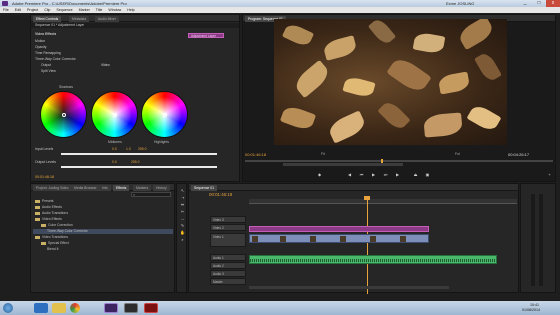  What do you see at coordinates (367, 198) in the screenshot?
I see `playhead-handle` at bounding box center [367, 198].